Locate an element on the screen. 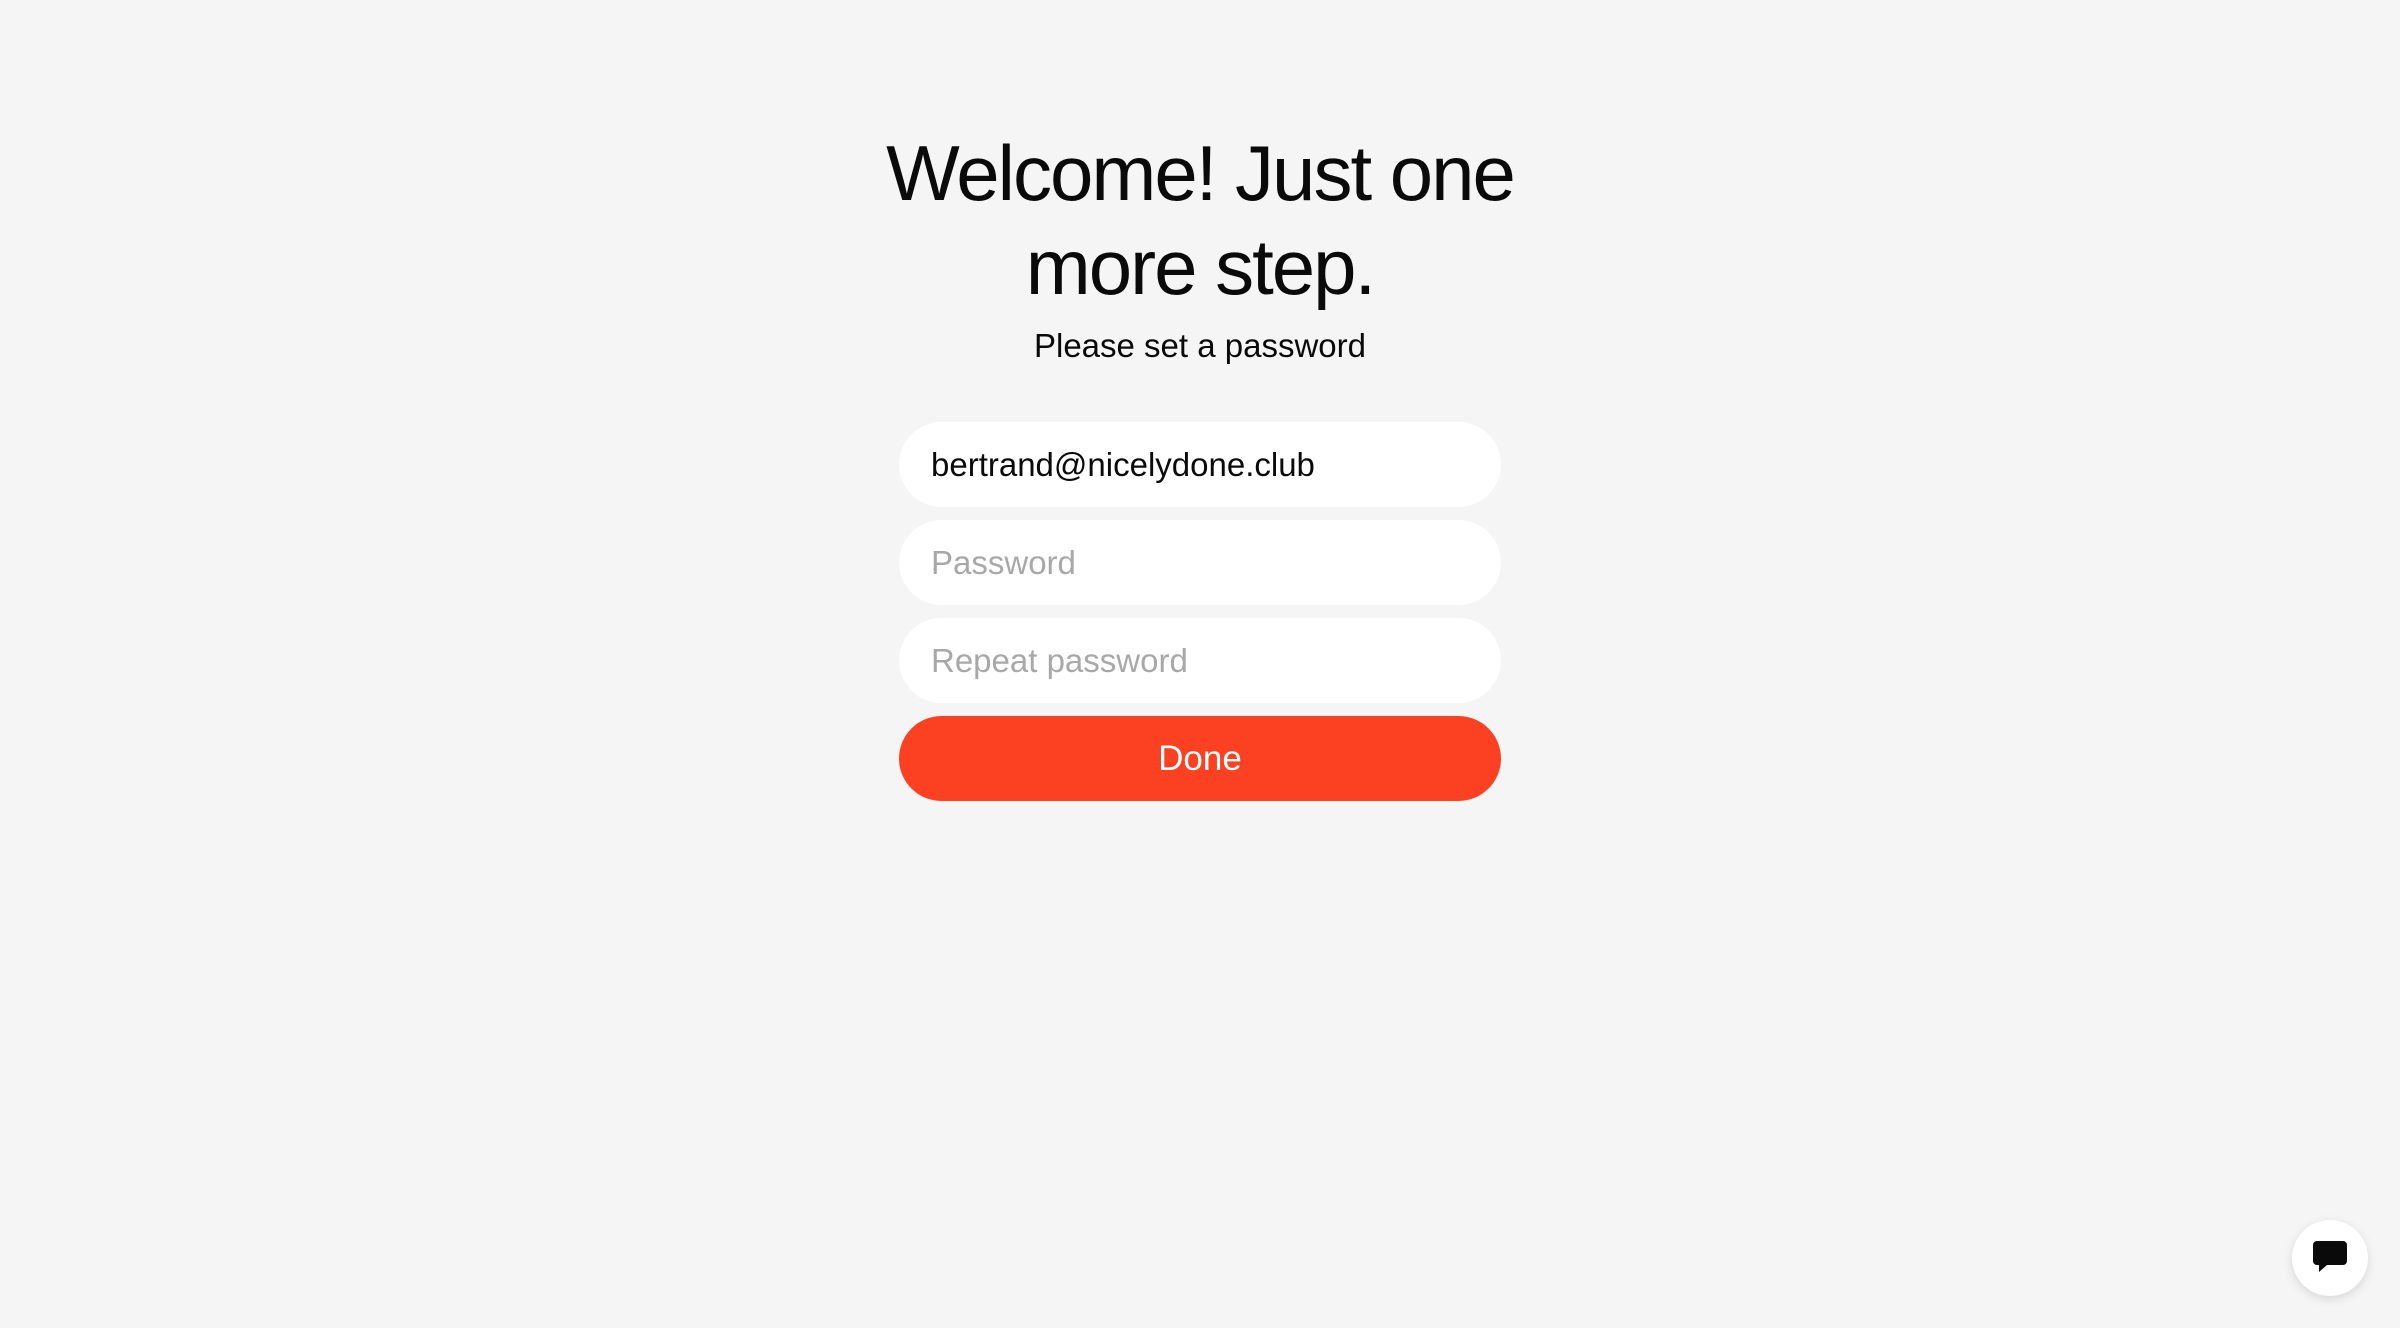 Image resolution: width=2400 pixels, height=1328 pixels. chat-bubble-icon is located at coordinates (2330, 1258).